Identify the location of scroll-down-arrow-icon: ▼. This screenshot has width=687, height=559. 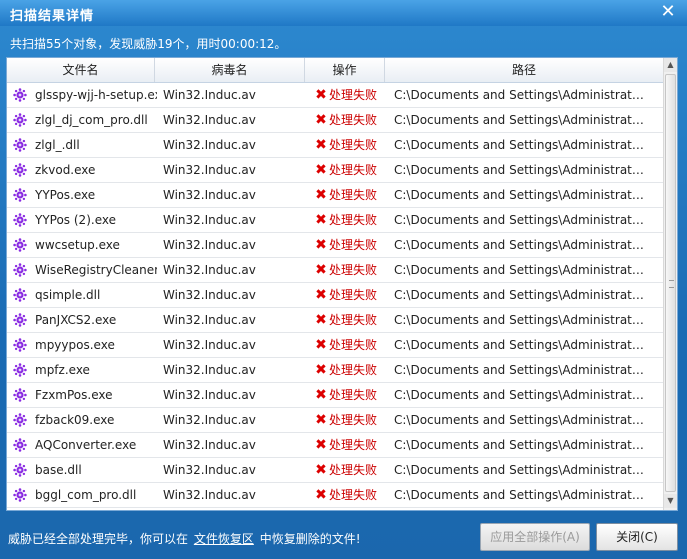
(670, 501).